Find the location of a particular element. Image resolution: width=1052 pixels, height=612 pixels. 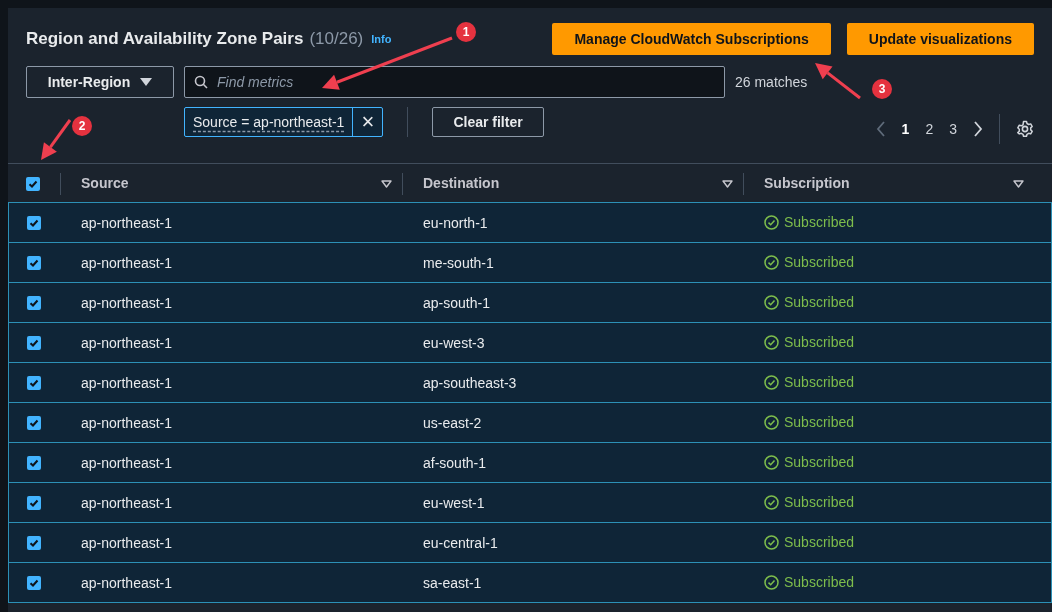

search-icon is located at coordinates (201, 82).